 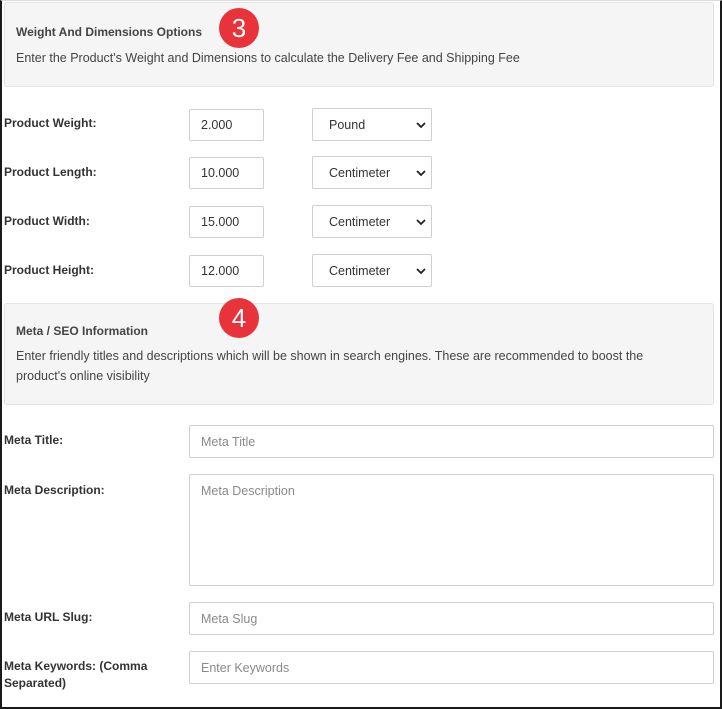 I want to click on seo-description-line2: product's online visibility, so click(x=83, y=376).